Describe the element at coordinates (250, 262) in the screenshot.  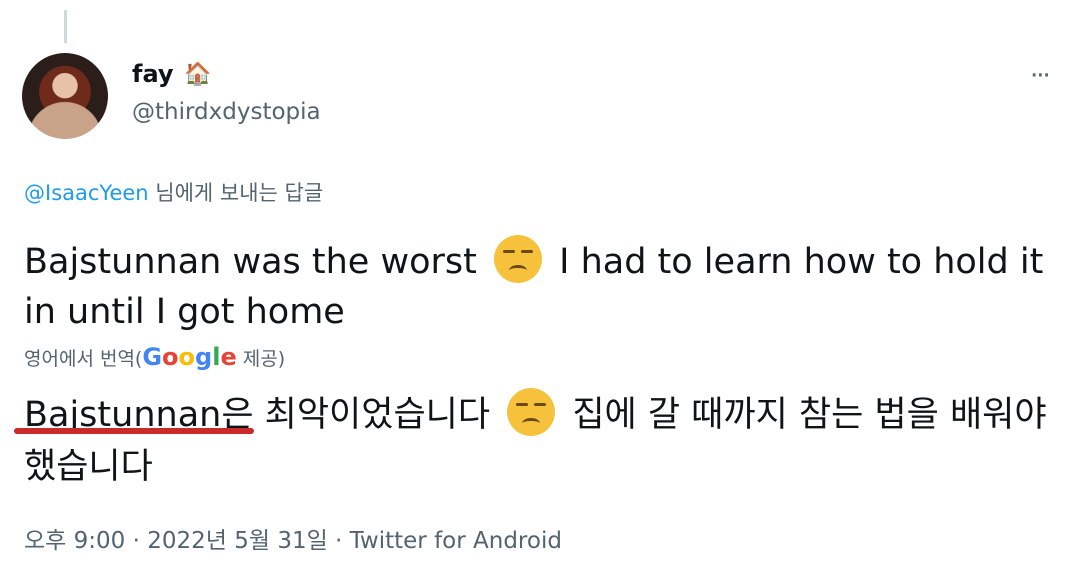
I see `tweet-text-part-1: Bajstunnan was the worst` at that location.